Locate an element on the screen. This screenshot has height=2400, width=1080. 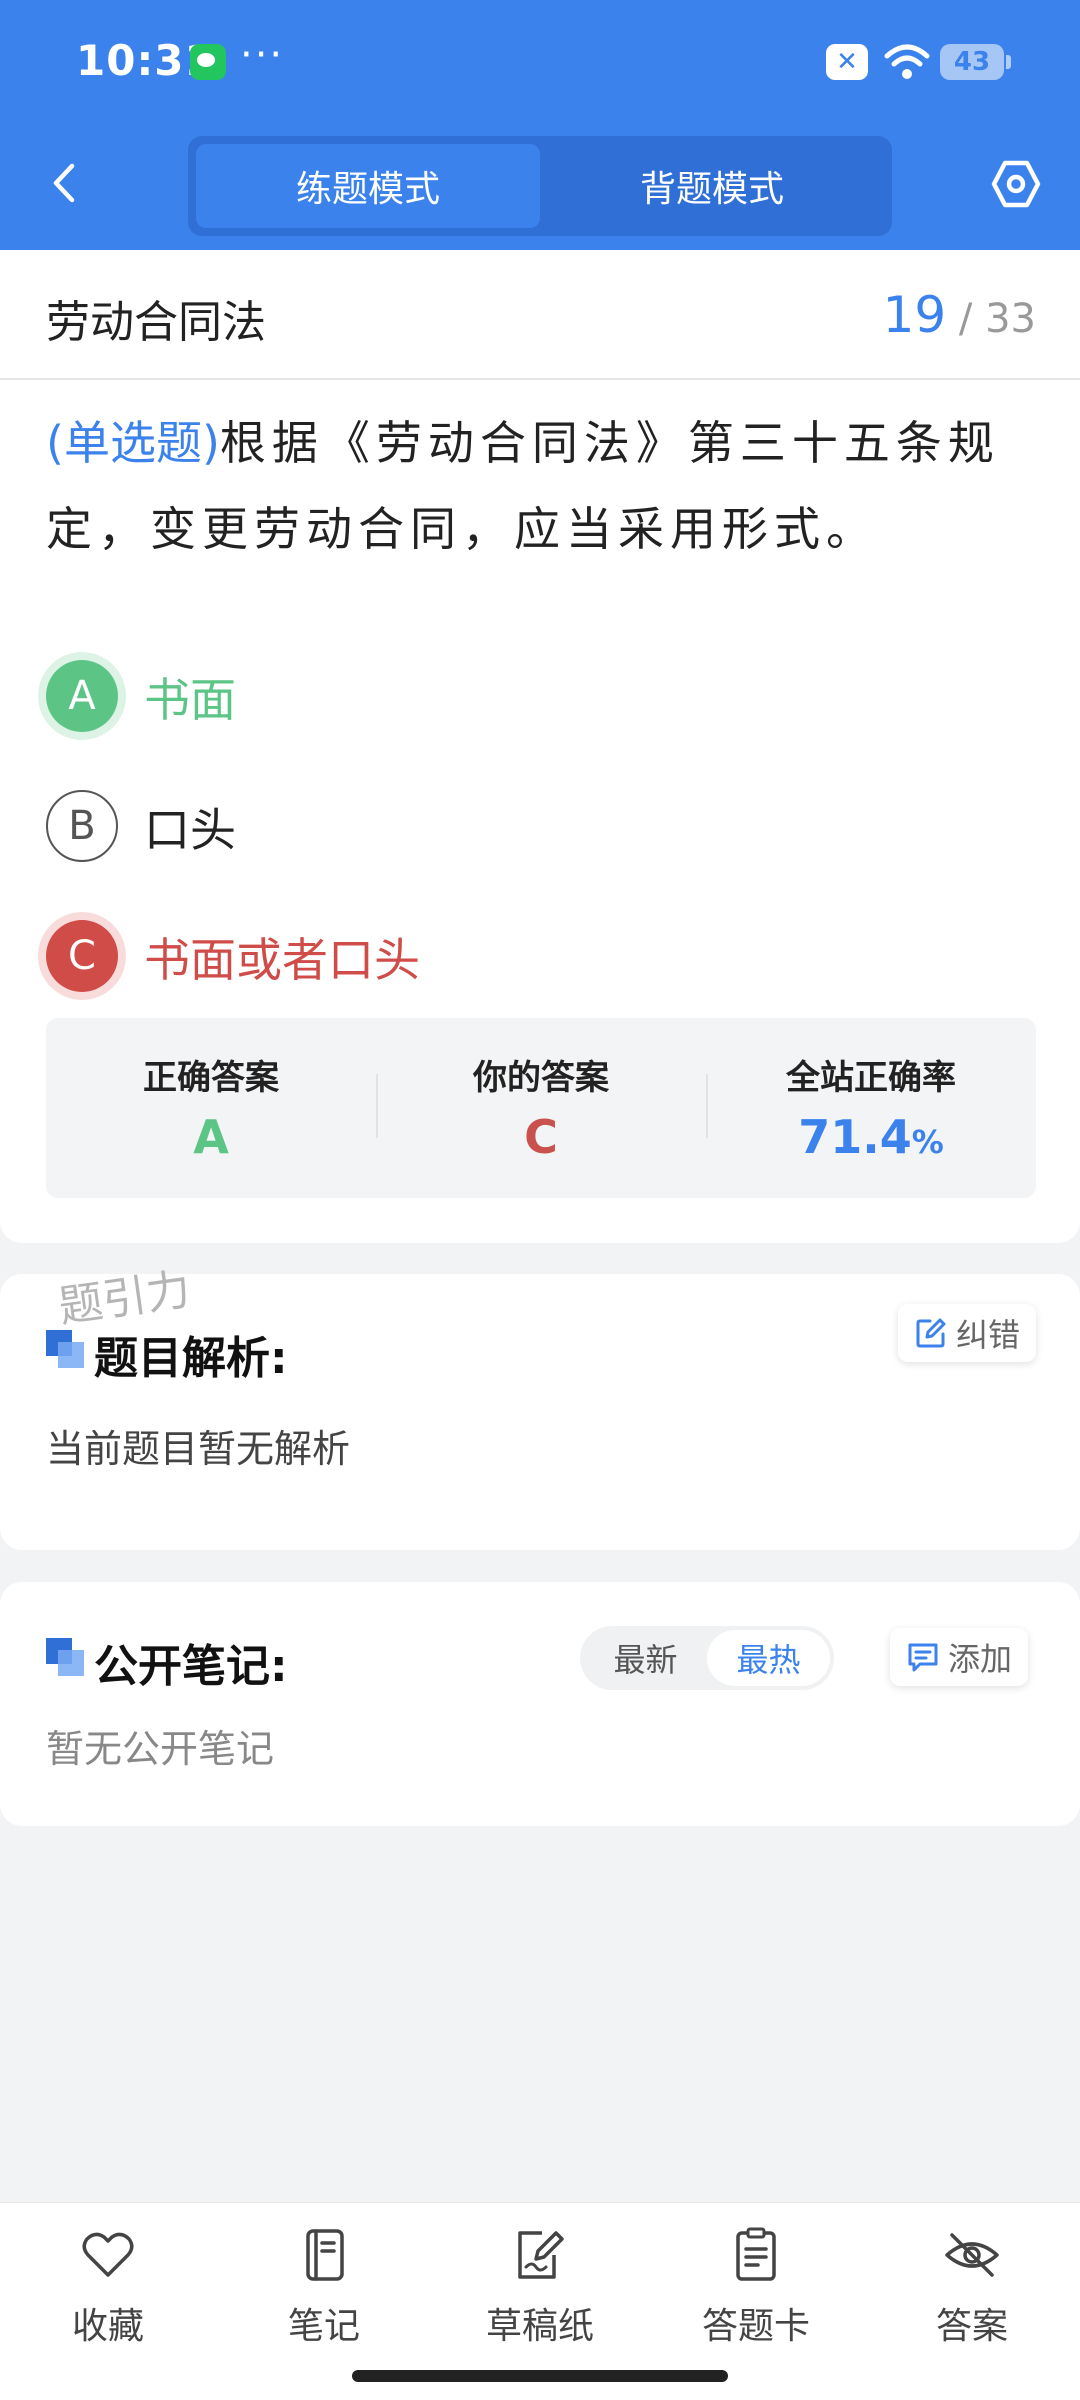
option-text: 书面或者口头 is located at coordinates (282, 960).